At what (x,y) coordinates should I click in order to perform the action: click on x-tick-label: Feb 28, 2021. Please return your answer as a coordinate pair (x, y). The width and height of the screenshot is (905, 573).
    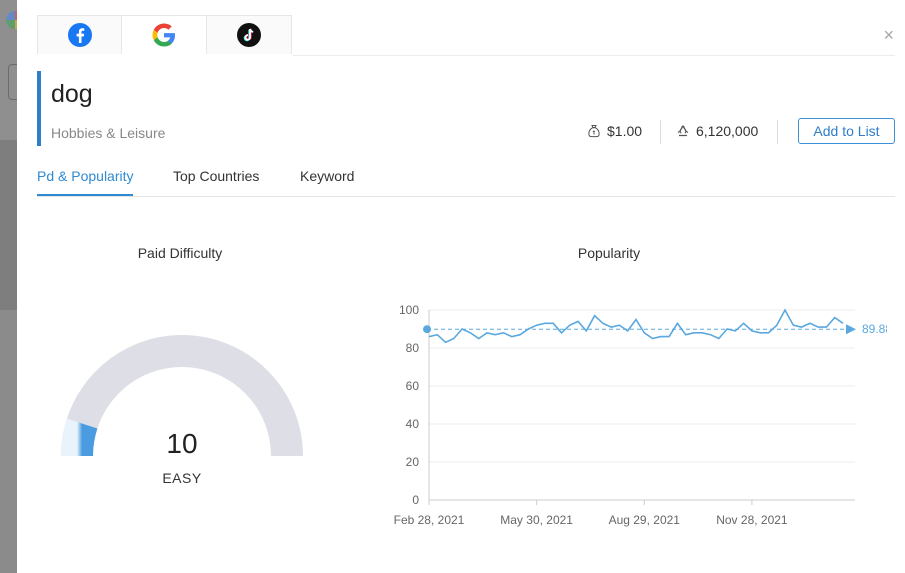
    Looking at the image, I should click on (429, 520).